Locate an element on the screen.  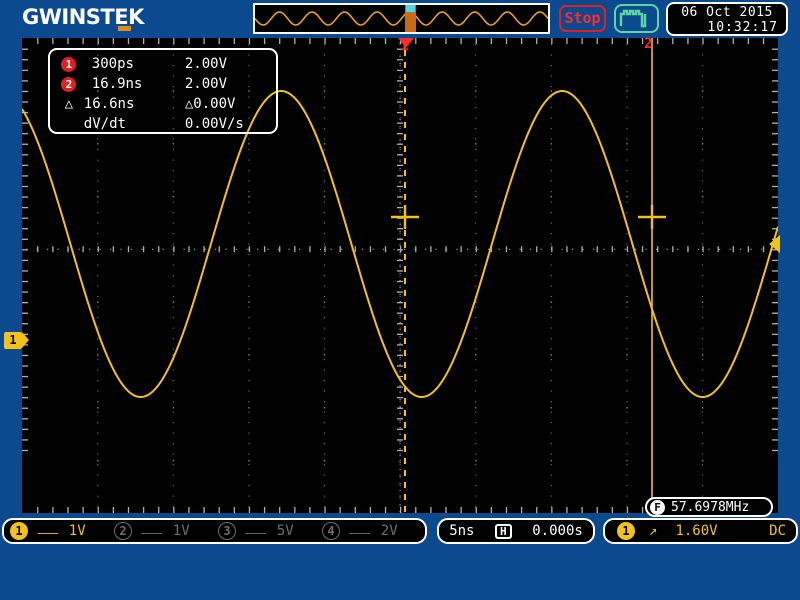
date-time-display: 06 Oct 2015 10:32:17 is located at coordinates (727, 19).